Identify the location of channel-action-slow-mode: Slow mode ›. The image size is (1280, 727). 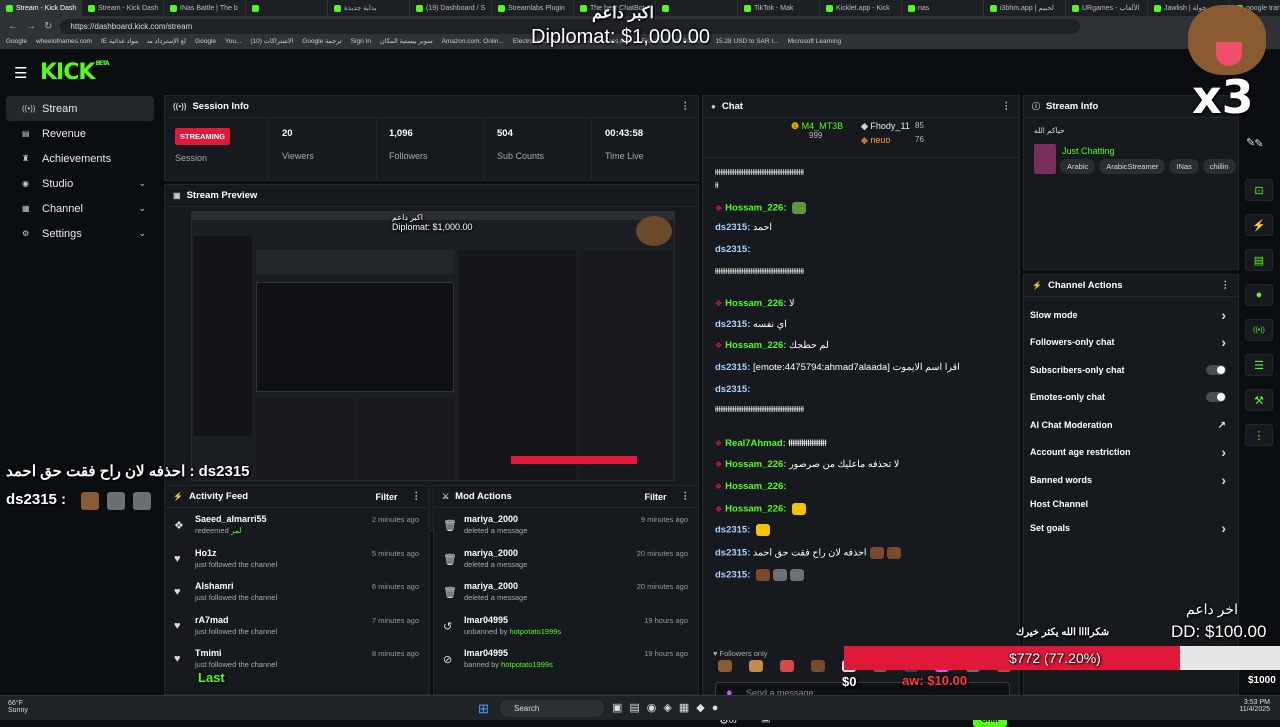
(1128, 315).